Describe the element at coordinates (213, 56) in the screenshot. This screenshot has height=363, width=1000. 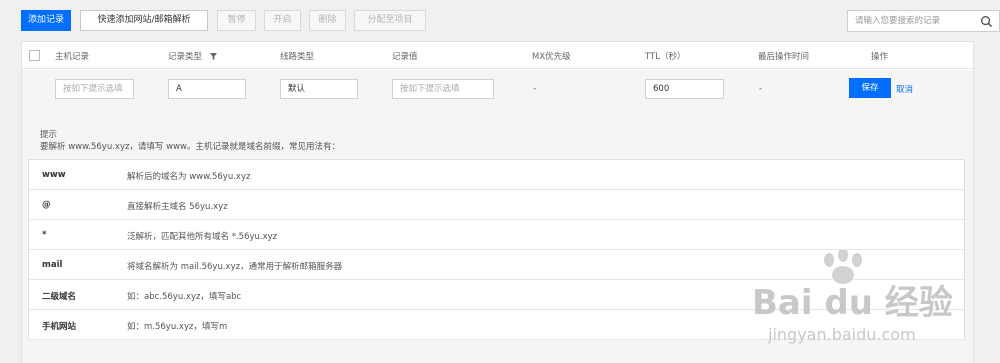
I see `filter-icon` at that location.